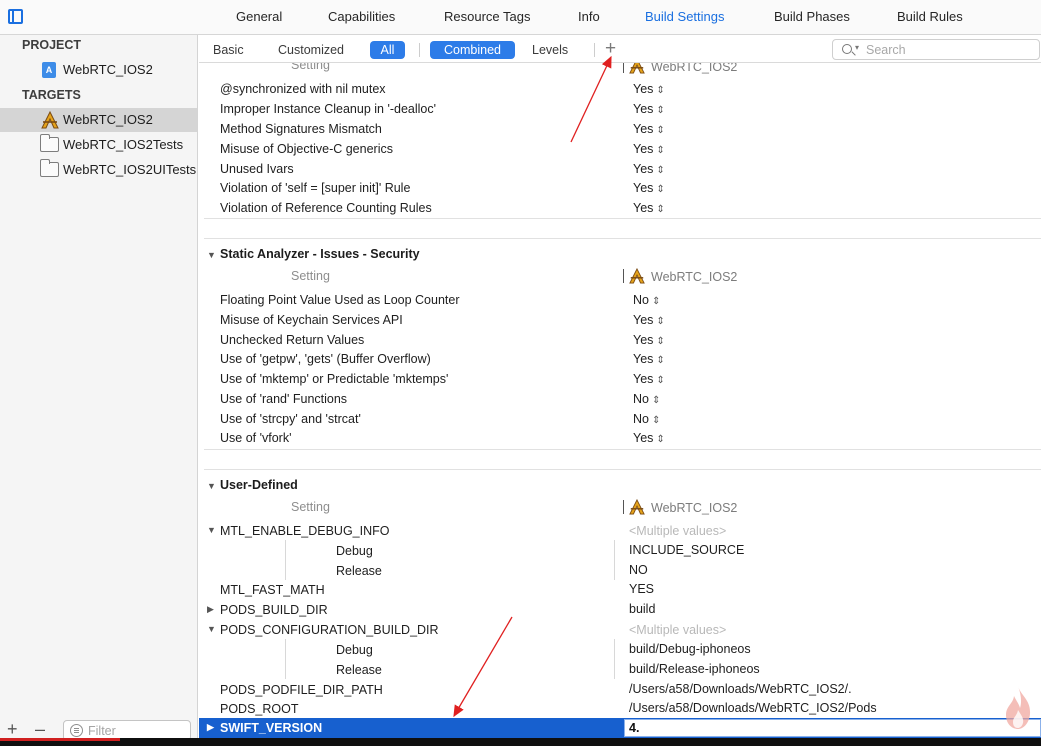 This screenshot has width=1041, height=746. Describe the element at coordinates (642, 609) in the screenshot. I see `setting-row-value: build` at that location.